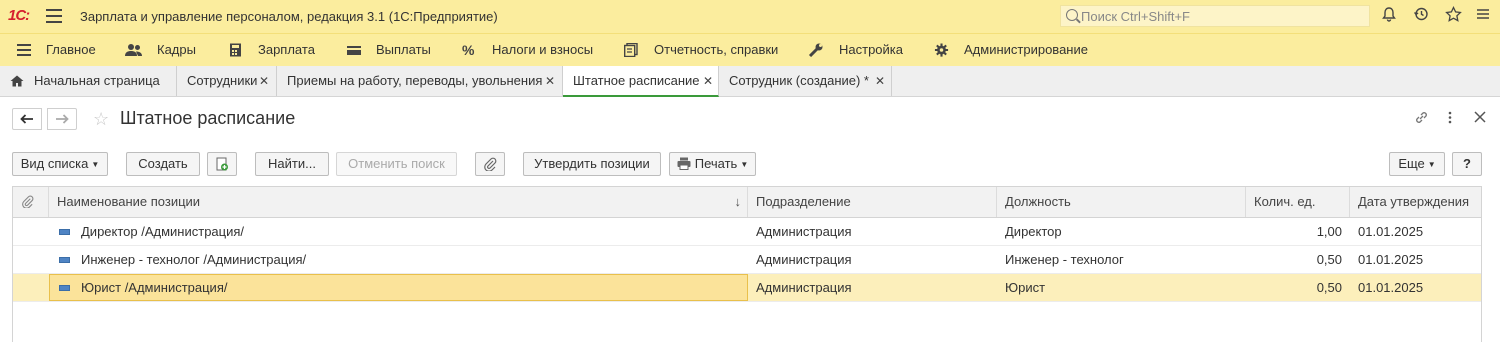  I want to click on view-list-button: Вид списка ▼, so click(60, 164).